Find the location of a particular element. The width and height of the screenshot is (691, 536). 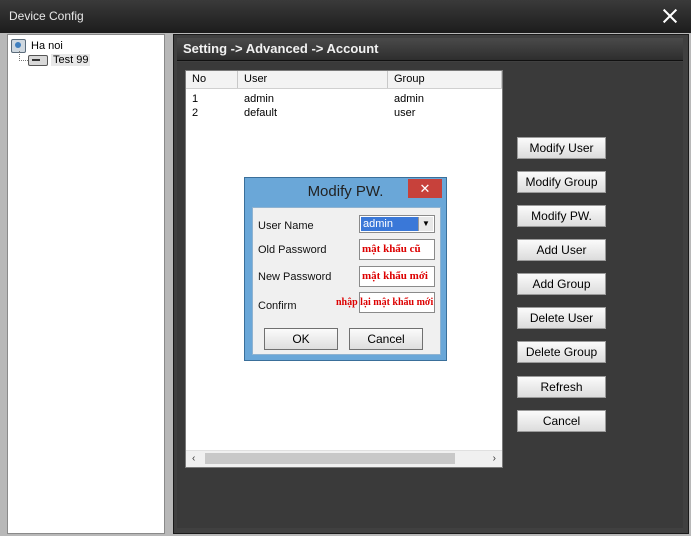

cell-no: 2 is located at coordinates (195, 113).